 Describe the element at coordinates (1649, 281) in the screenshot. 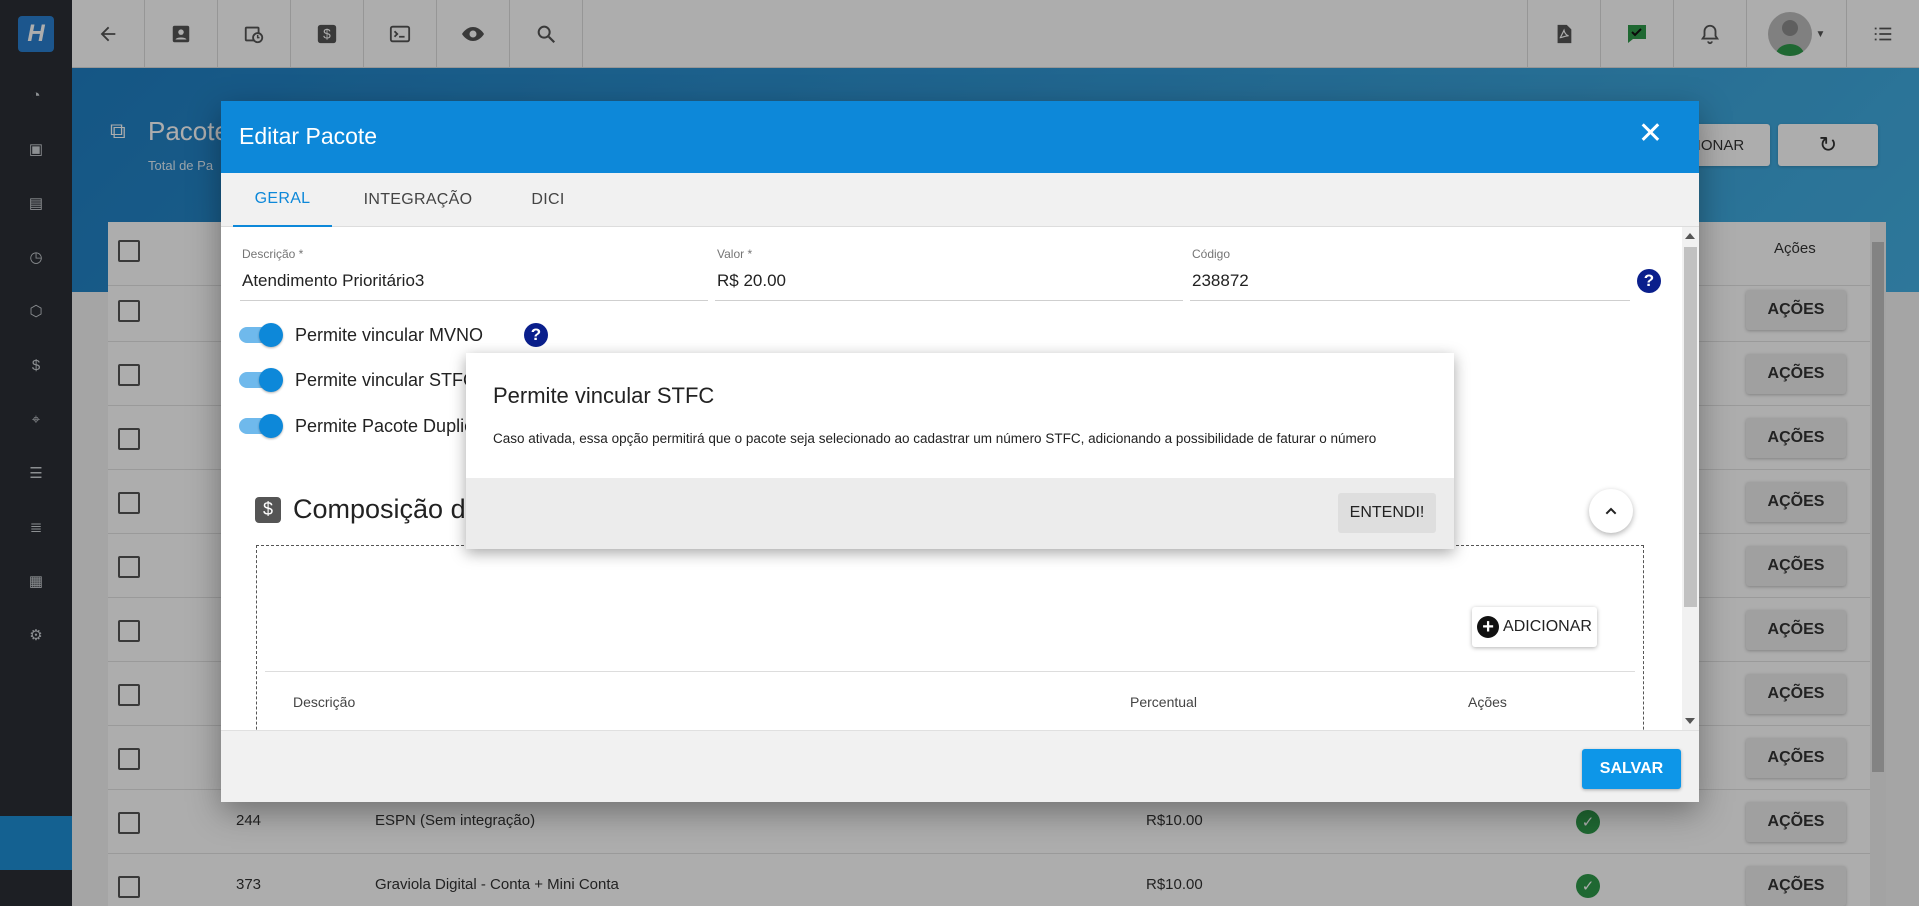

I see `codigo-help-icon: ?` at that location.